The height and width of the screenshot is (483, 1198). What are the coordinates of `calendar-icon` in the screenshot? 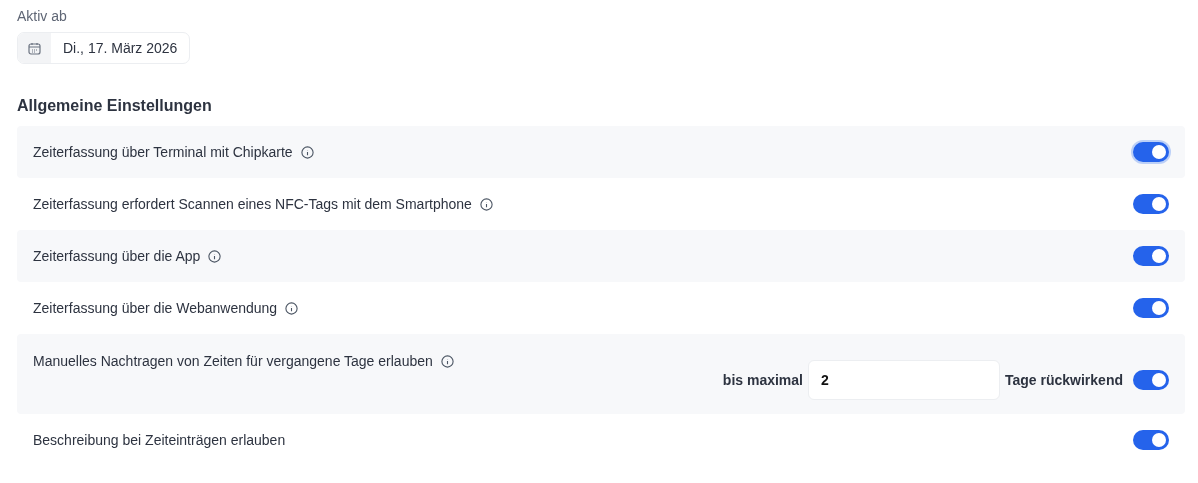 It's located at (34, 48).